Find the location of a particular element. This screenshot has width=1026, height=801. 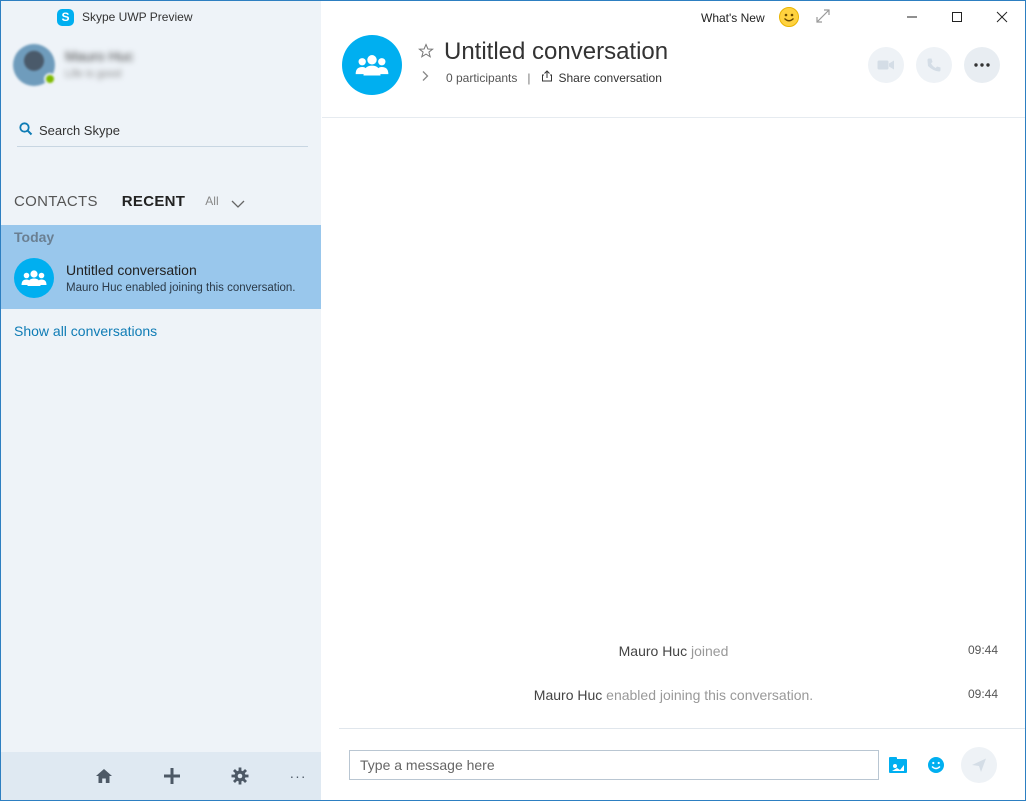

phone-icon is located at coordinates (934, 65).